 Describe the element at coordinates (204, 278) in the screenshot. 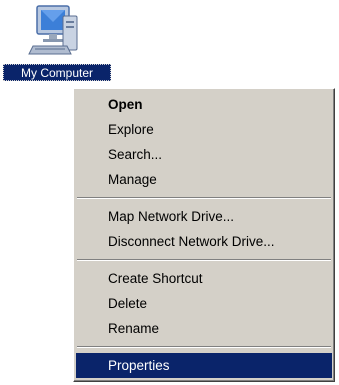

I see `menu-item-create-shortcut: Create Shortcut` at that location.